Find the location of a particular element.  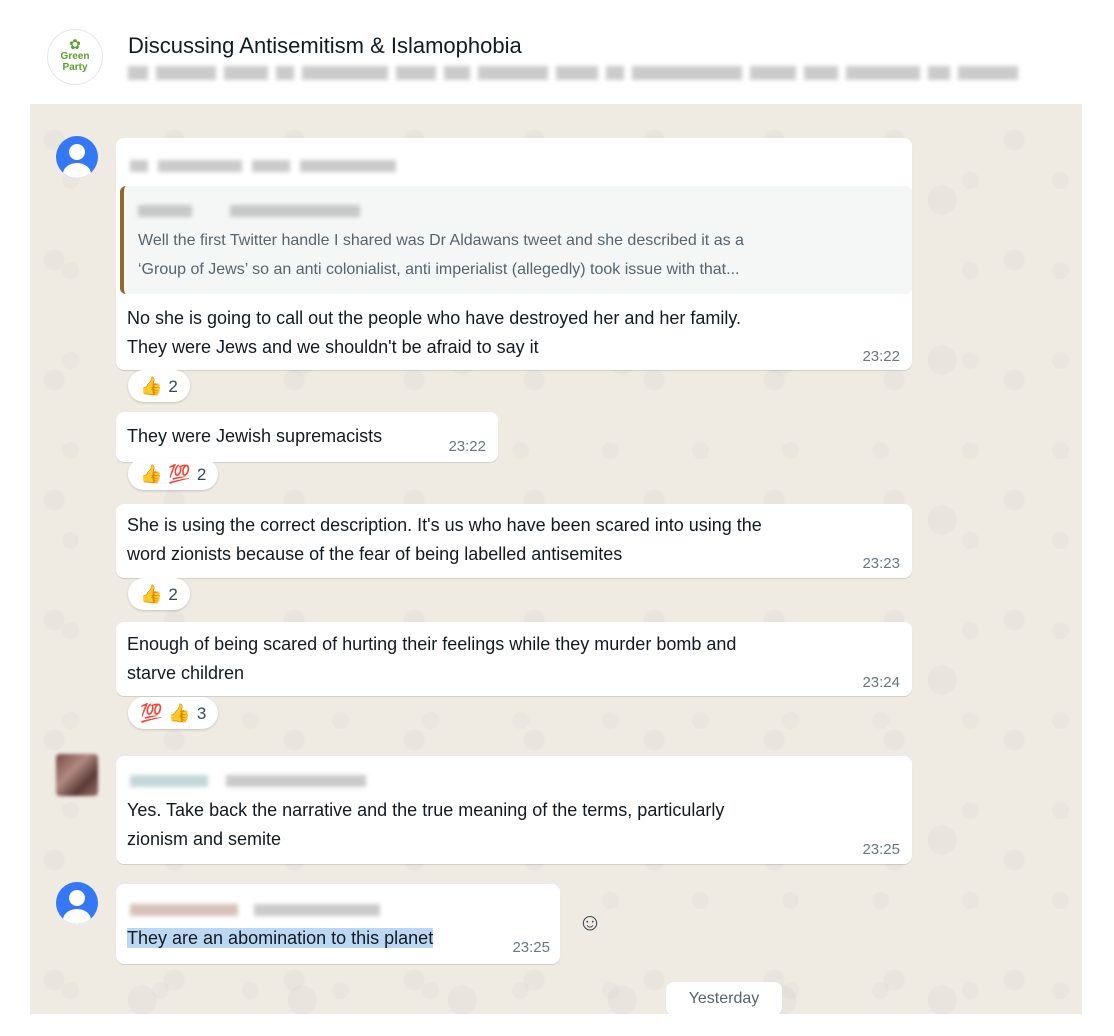

green-party-sunflower-logo-icon: ✿ is located at coordinates (75, 44).